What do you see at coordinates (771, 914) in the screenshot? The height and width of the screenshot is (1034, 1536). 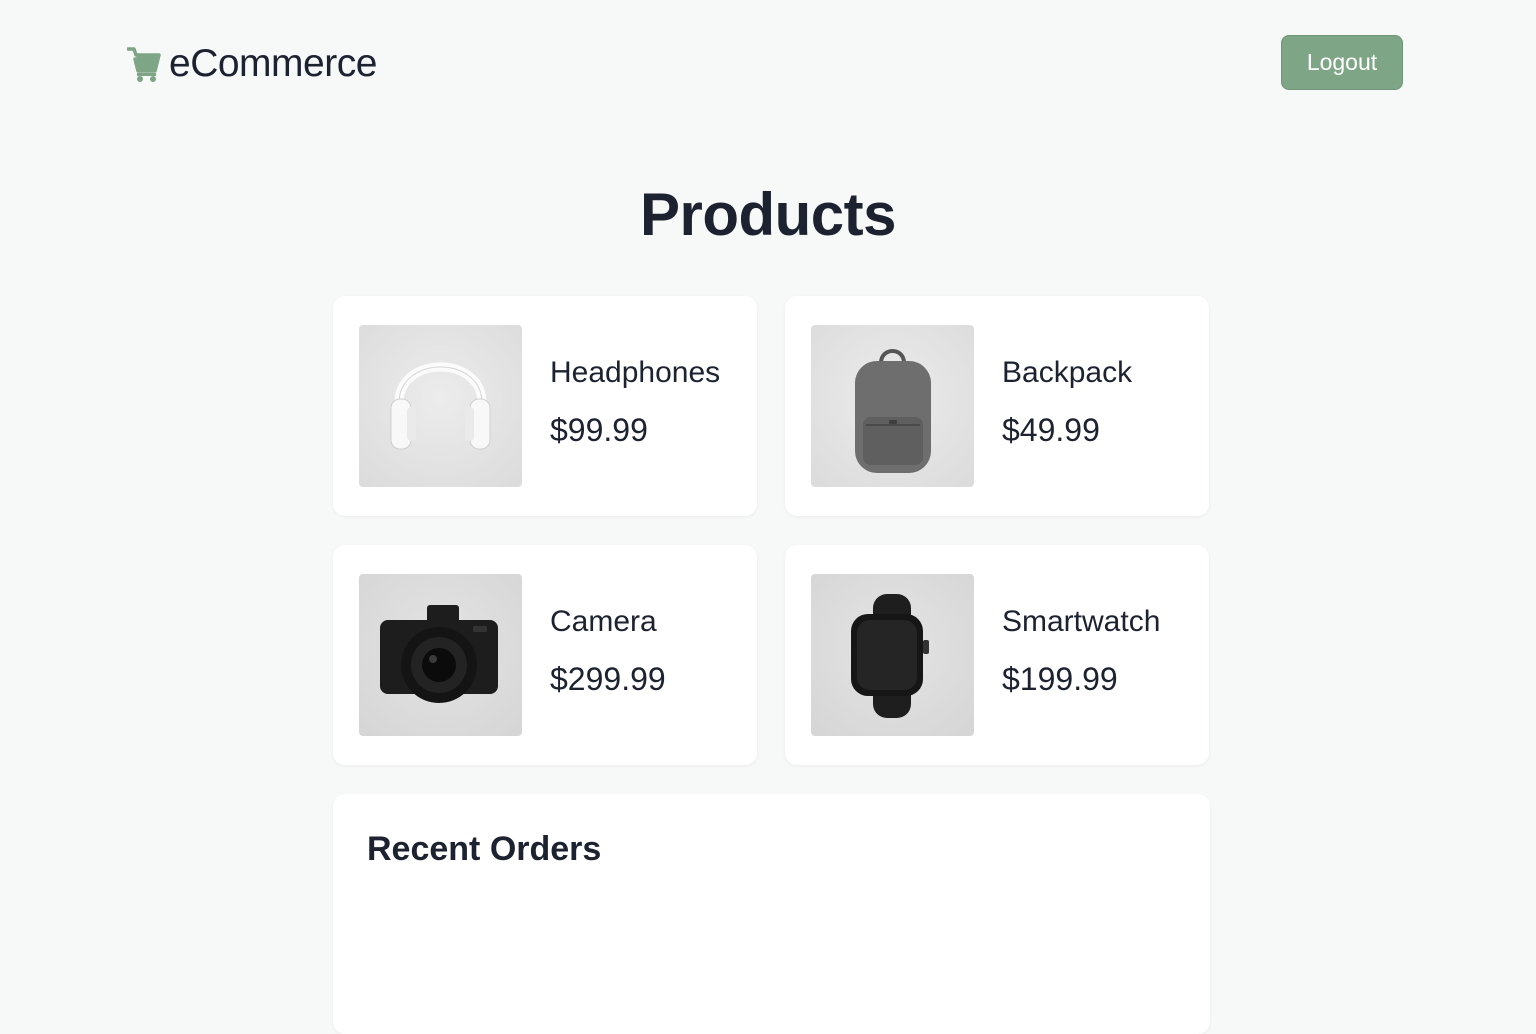 I see `recent-orders-panel: Recent Orders` at bounding box center [771, 914].